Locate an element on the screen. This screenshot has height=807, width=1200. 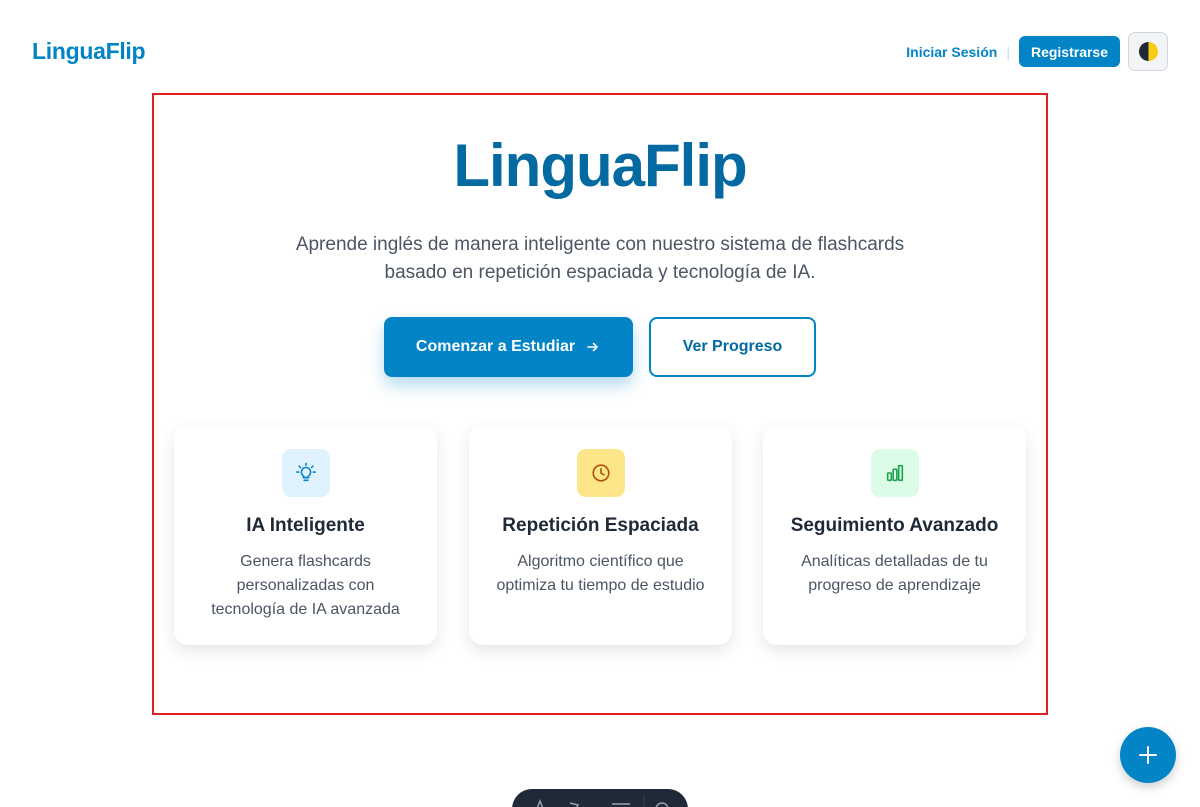
top-nav: Iniciar Sesión | Registrarse is located at coordinates (1037, 51).